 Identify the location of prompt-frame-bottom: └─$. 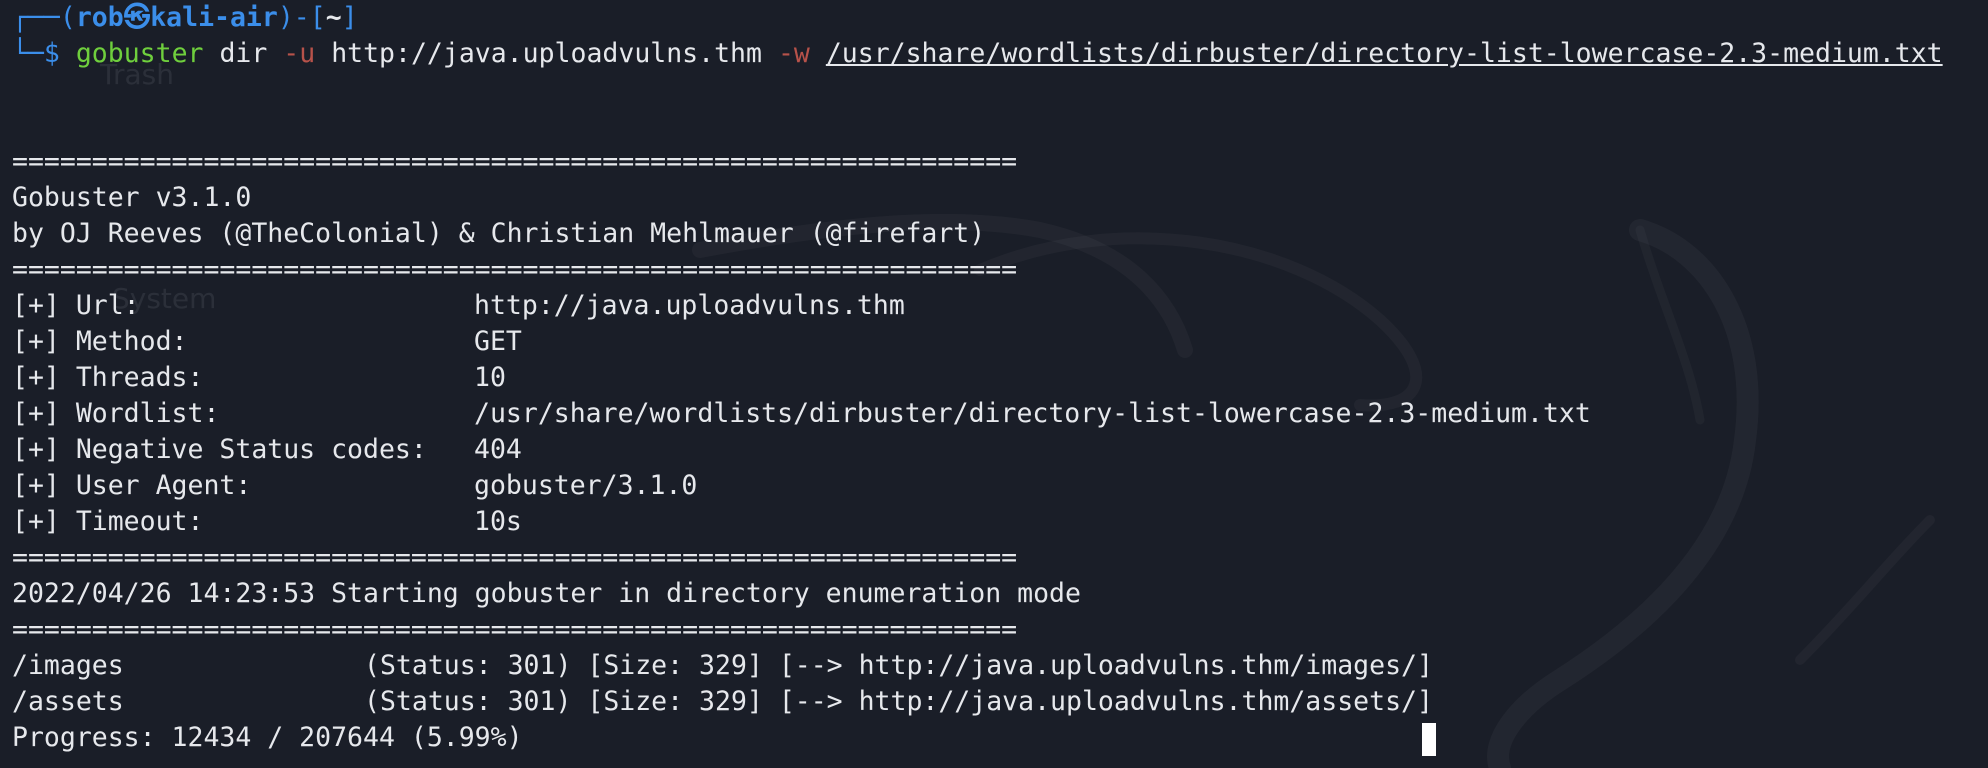
(36, 53).